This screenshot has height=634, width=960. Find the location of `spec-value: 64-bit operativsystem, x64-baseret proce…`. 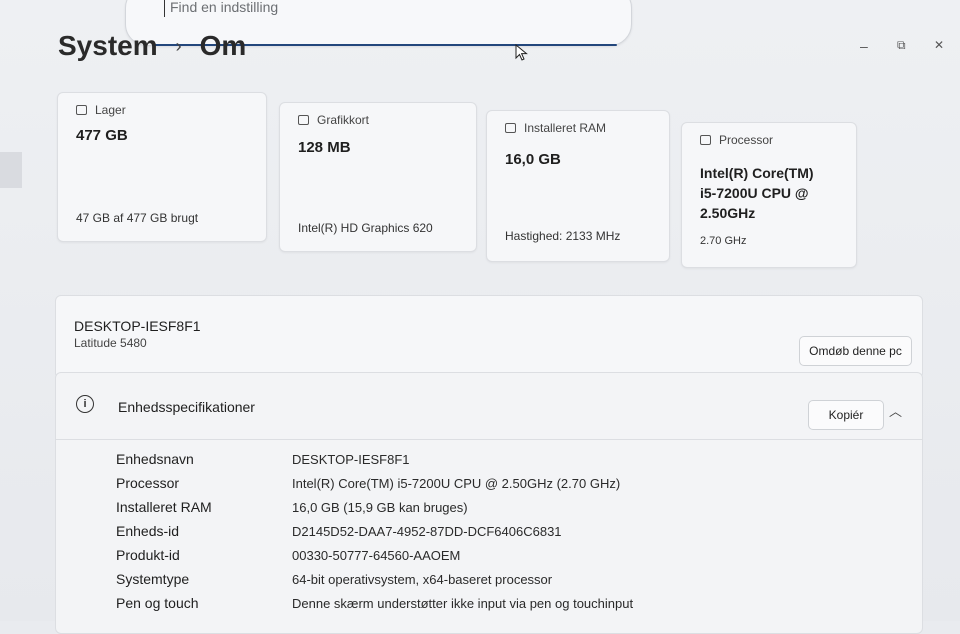

spec-value: 64-bit operativsystem, x64-baseret proce… is located at coordinates (422, 579).